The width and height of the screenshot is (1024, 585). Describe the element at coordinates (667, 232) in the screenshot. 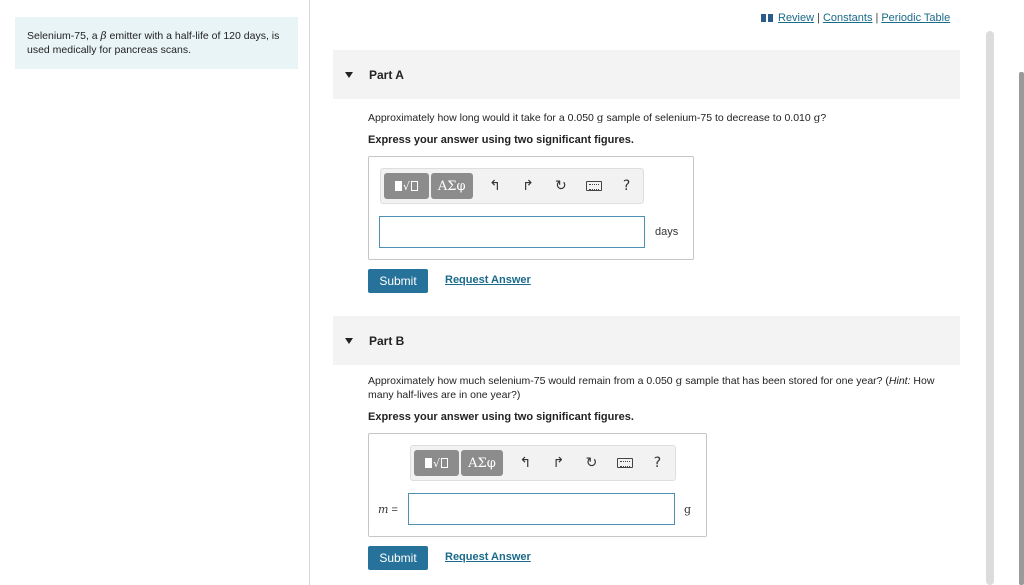

I see `part-a-unit: days` at that location.